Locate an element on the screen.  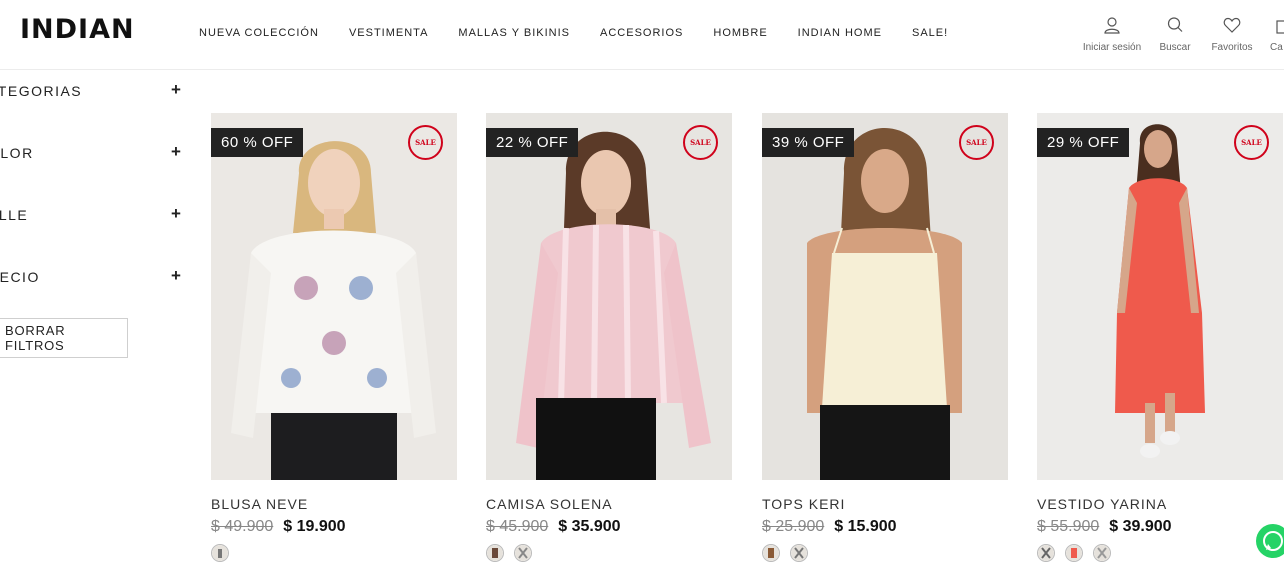
filter-label: RECIO is located at coordinates (20, 277).